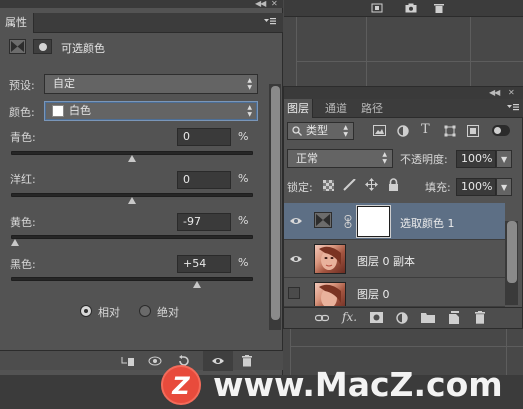 Image resolution: width=523 pixels, height=409 pixels. Describe the element at coordinates (17, 46) in the screenshot. I see `adjustment-icon` at that location.